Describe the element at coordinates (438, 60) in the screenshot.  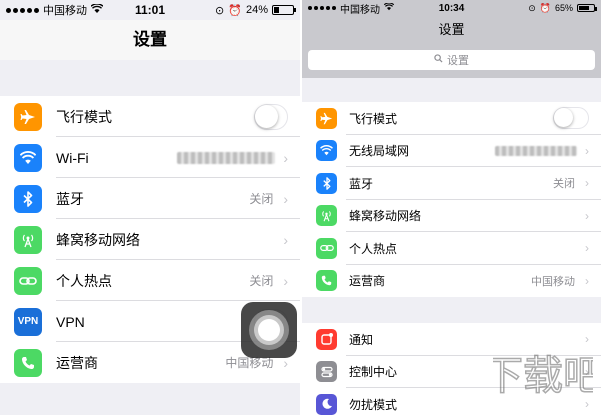
I see `search-icon` at that location.